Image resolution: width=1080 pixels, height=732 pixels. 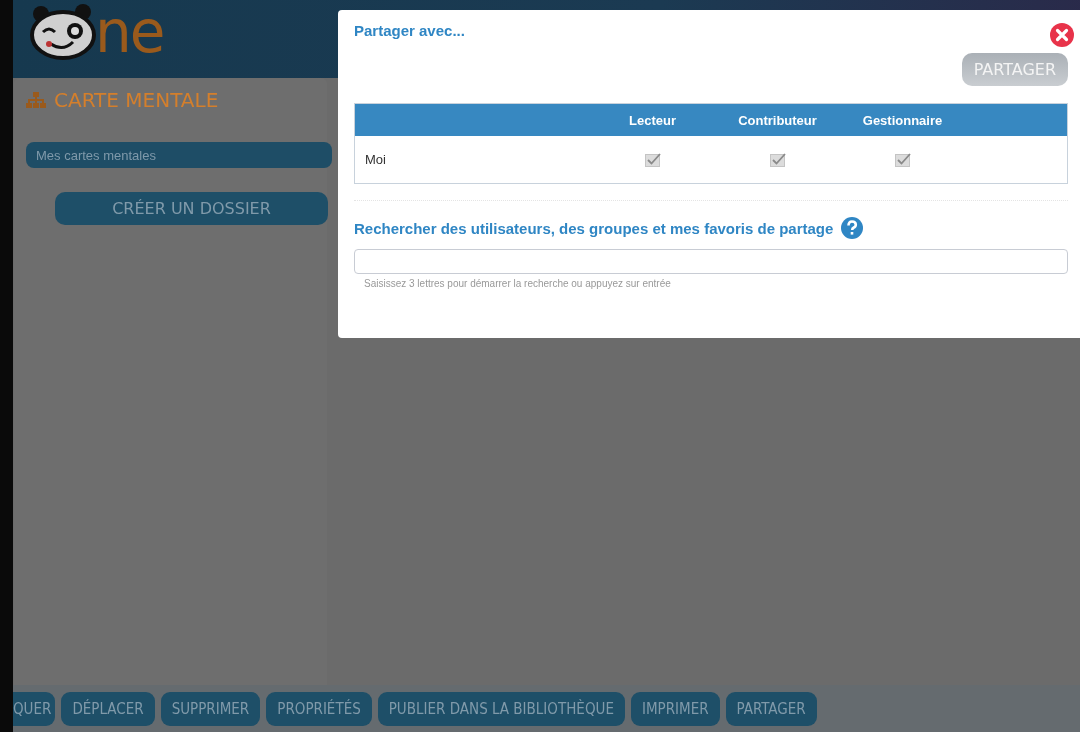 I want to click on toolbar-button: QUER, so click(x=34, y=708).